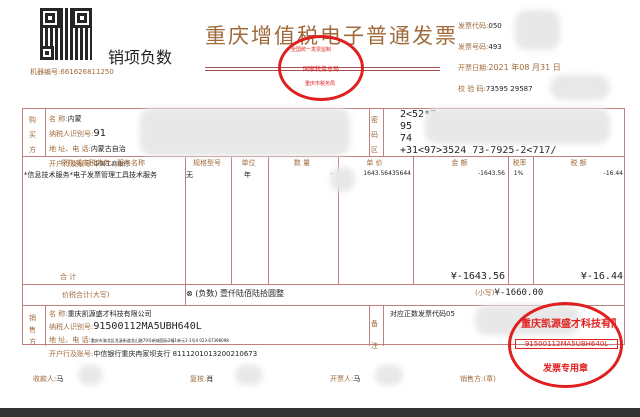 The height and width of the screenshot is (417, 640). Describe the element at coordinates (320, 412) in the screenshot. I see `bottom-bar` at that location.